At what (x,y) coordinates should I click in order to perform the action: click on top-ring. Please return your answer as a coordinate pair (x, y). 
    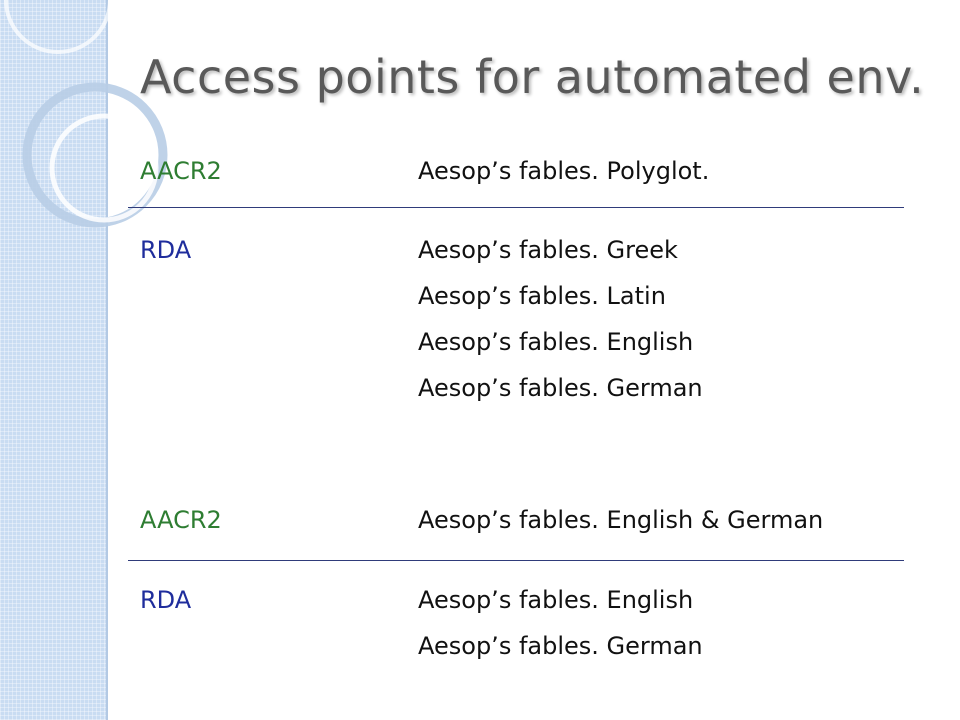
    Looking at the image, I should click on (58, 27).